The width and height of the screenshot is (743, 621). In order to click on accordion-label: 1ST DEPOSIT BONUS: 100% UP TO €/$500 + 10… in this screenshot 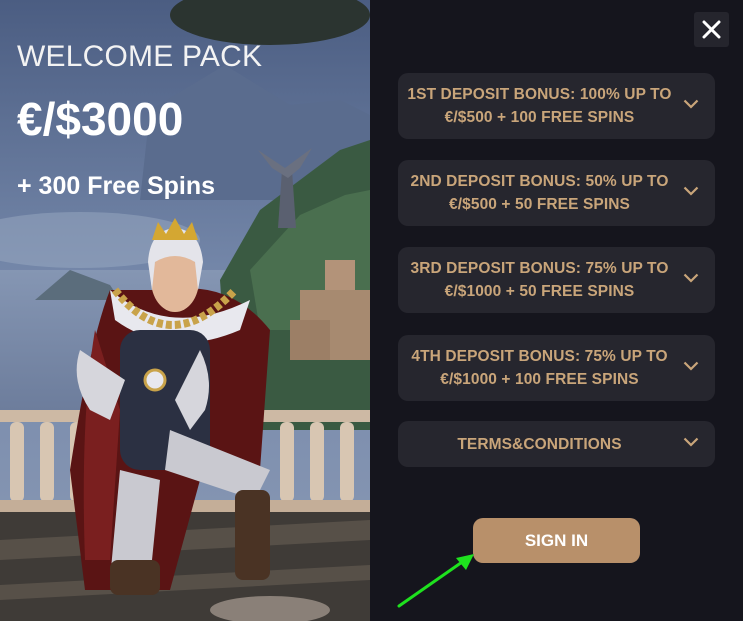, I will do `click(539, 106)`.